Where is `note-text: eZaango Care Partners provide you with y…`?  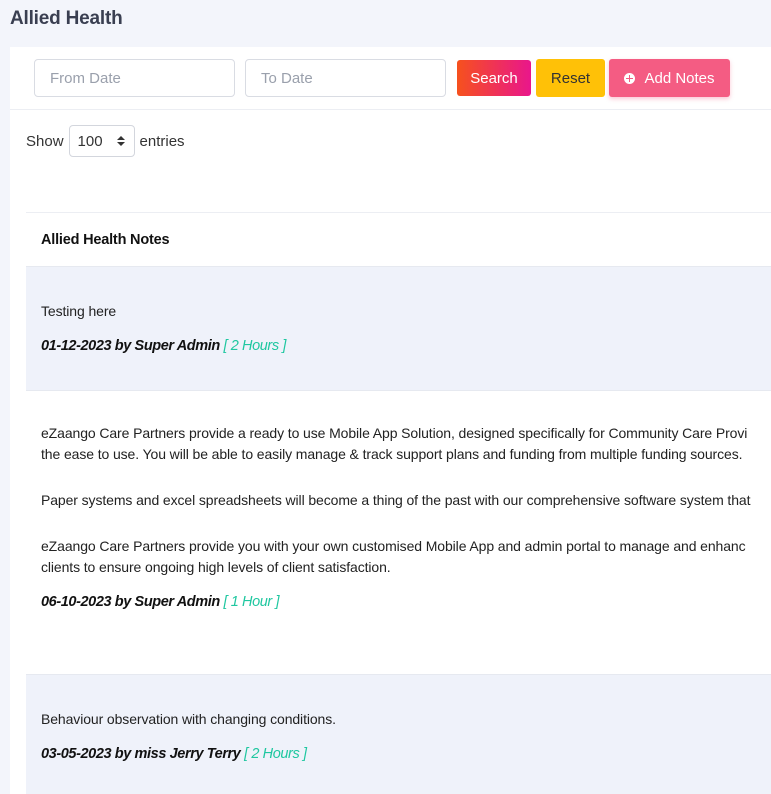 note-text: eZaango Care Partners provide you with y… is located at coordinates (406, 557).